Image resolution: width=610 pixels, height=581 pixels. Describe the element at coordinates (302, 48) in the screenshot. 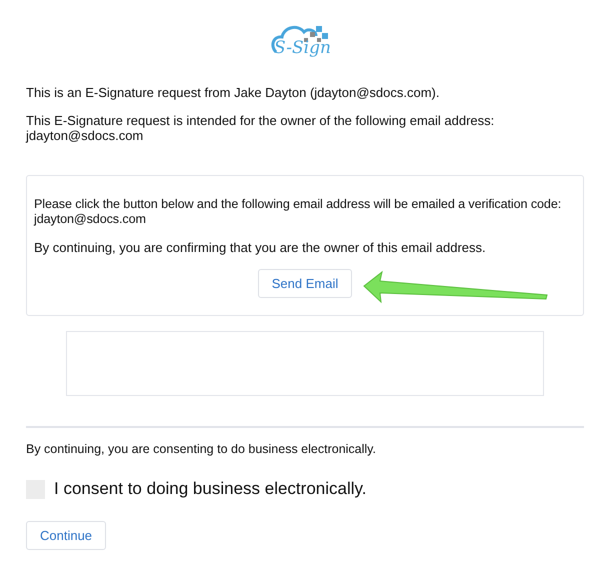

I see `logo-text: S-Sign` at that location.